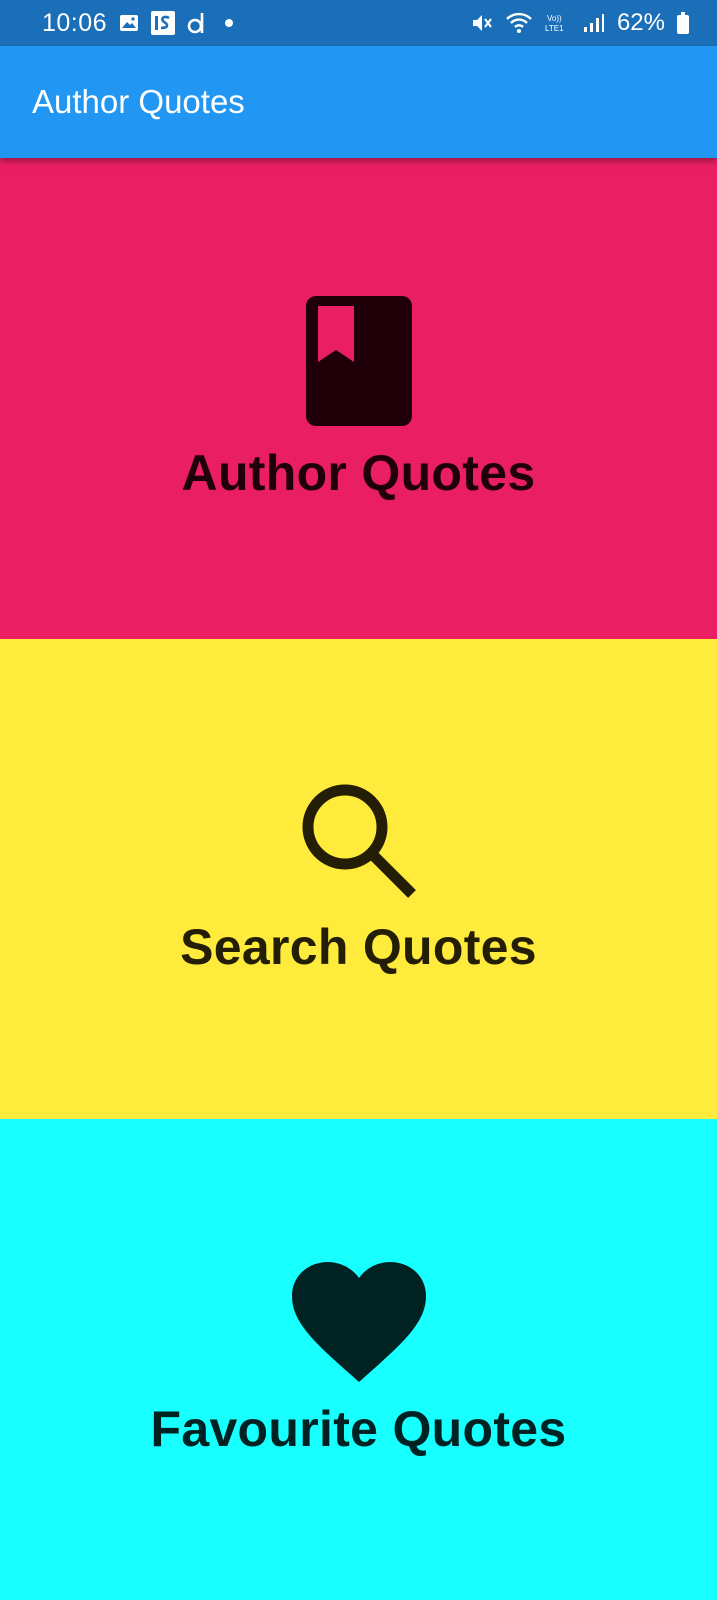 Image resolution: width=717 pixels, height=1600 pixels. What do you see at coordinates (358, 947) in the screenshot?
I see `tile-label: Search Quotes` at bounding box center [358, 947].